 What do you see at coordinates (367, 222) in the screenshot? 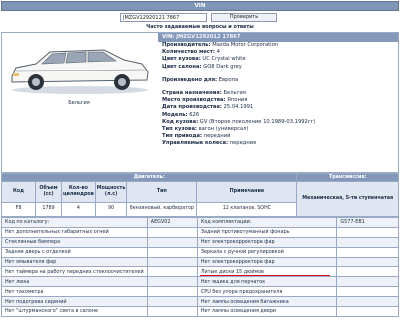
I see `option-value: G577-EB1` at bounding box center [367, 222].